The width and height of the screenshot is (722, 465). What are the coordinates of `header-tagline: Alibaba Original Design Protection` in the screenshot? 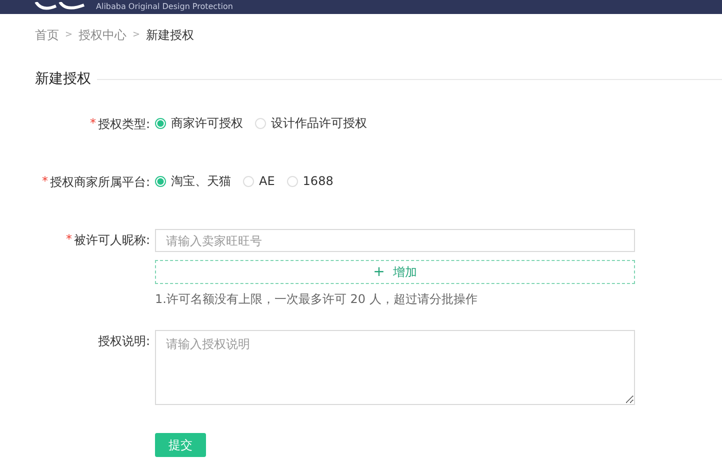 It's located at (164, 7).